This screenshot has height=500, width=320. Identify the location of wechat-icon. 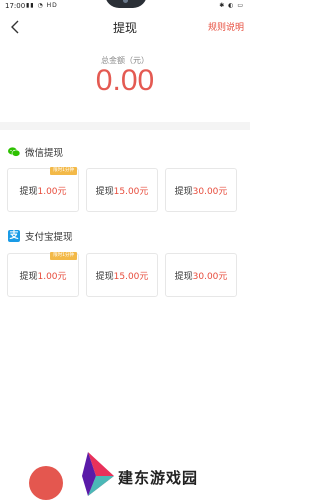
(14, 152).